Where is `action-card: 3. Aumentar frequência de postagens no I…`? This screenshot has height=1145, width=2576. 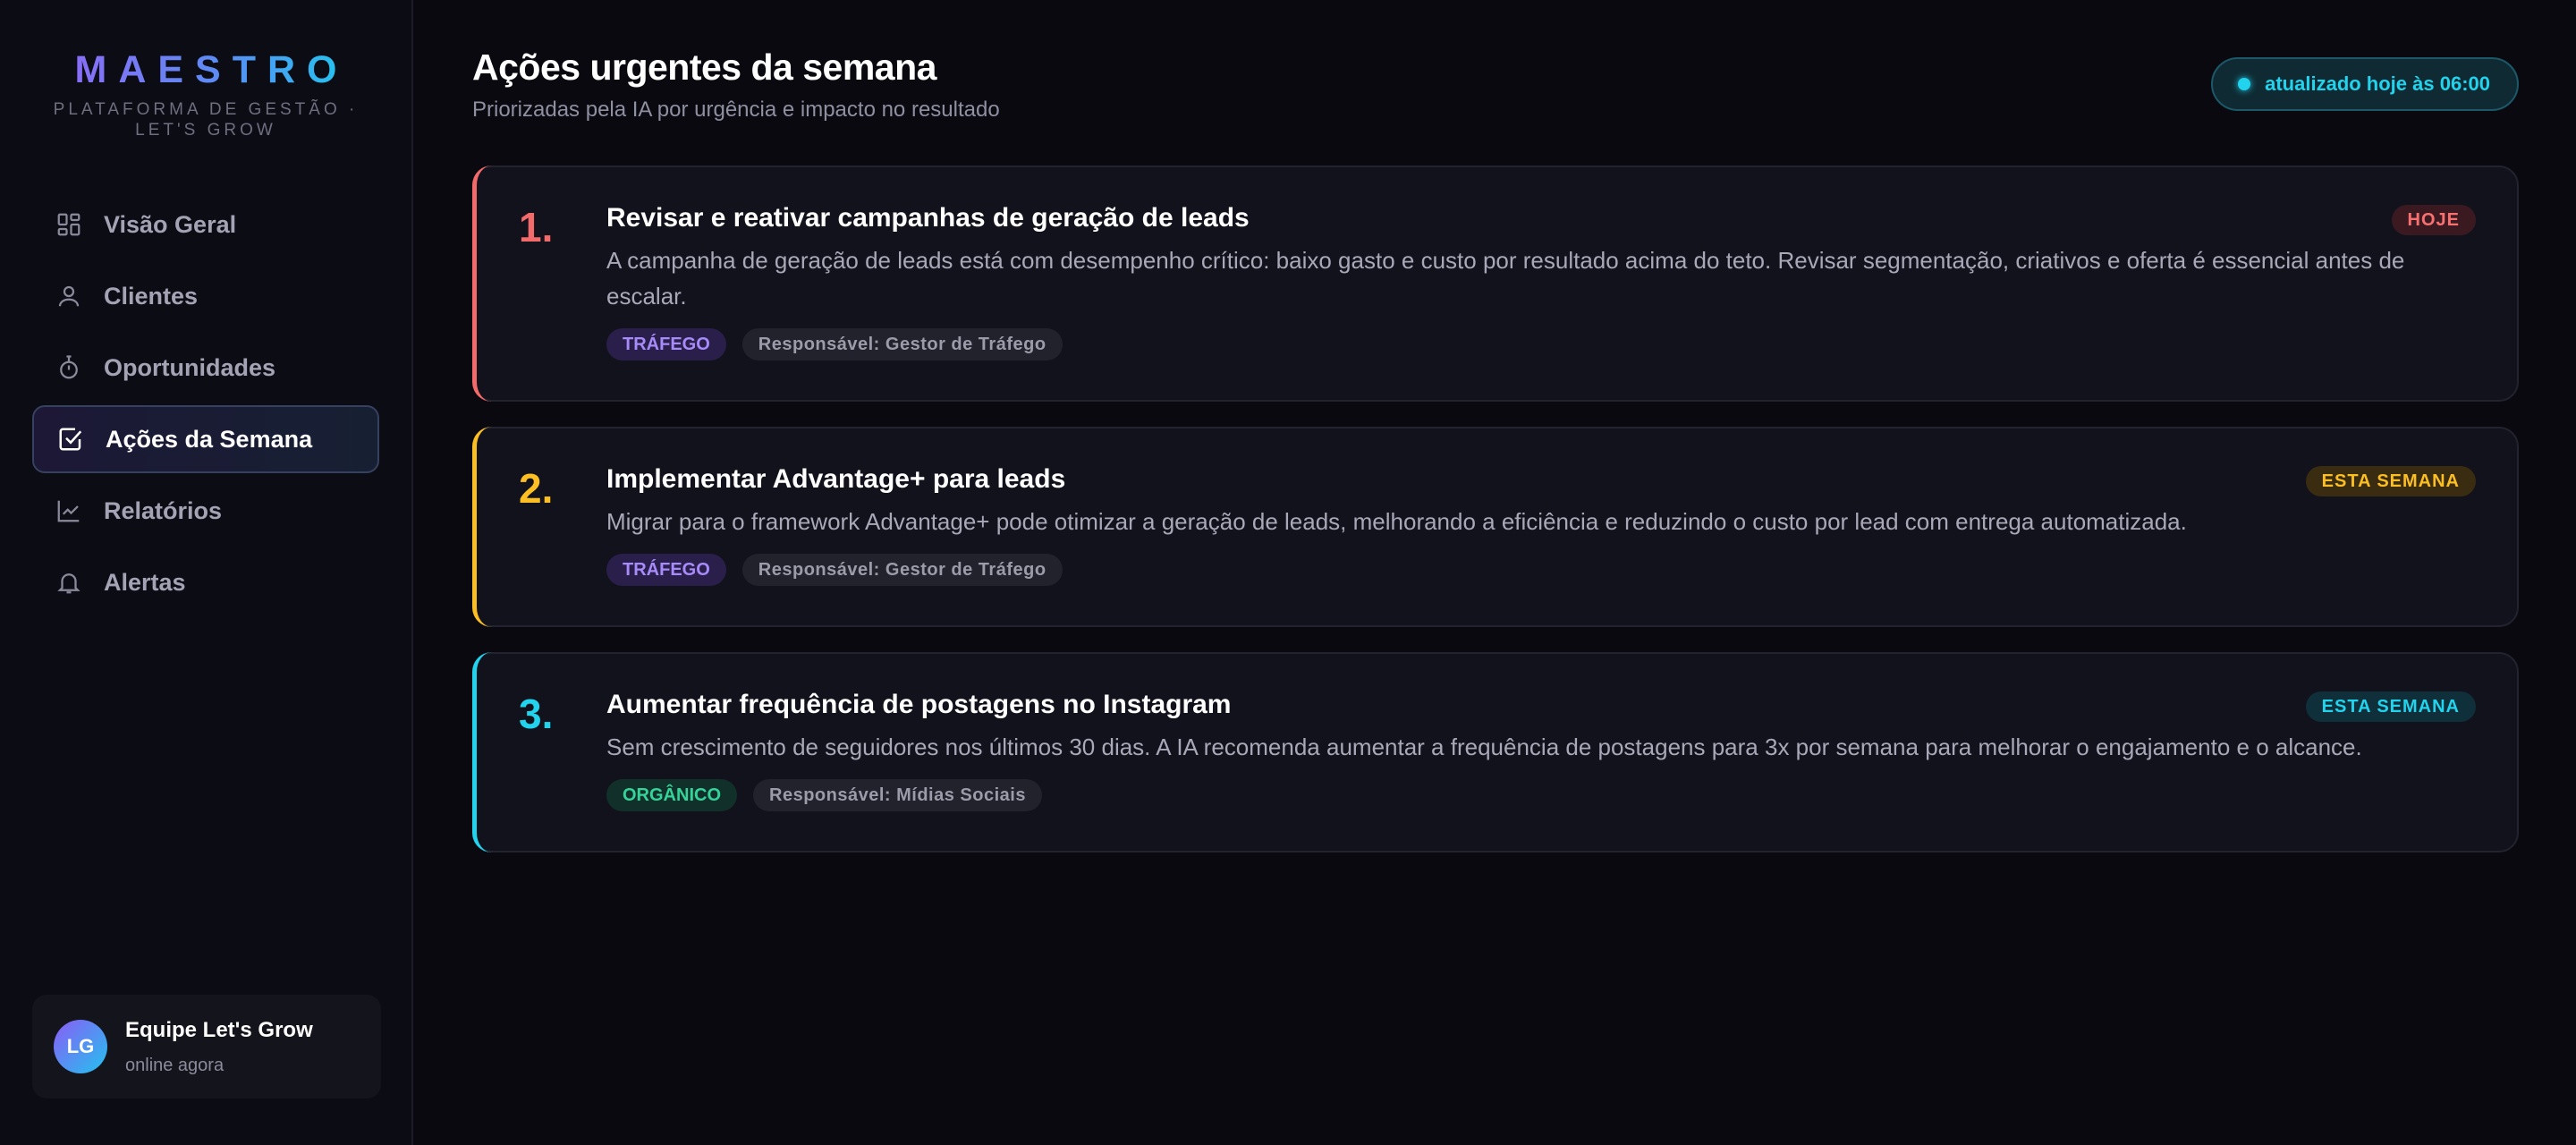
action-card: 3. Aumentar frequência de postagens no I… is located at coordinates (1495, 752).